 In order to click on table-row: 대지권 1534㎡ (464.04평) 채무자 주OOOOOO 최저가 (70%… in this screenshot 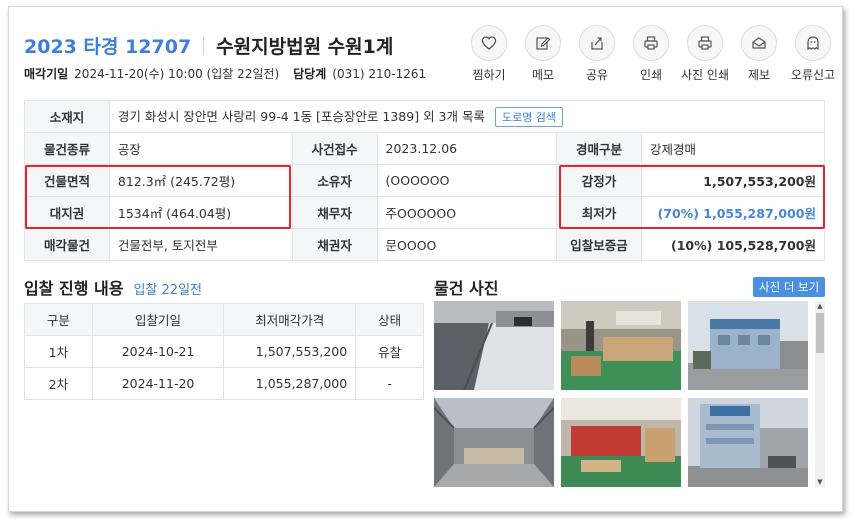, I will do `click(424, 212)`.